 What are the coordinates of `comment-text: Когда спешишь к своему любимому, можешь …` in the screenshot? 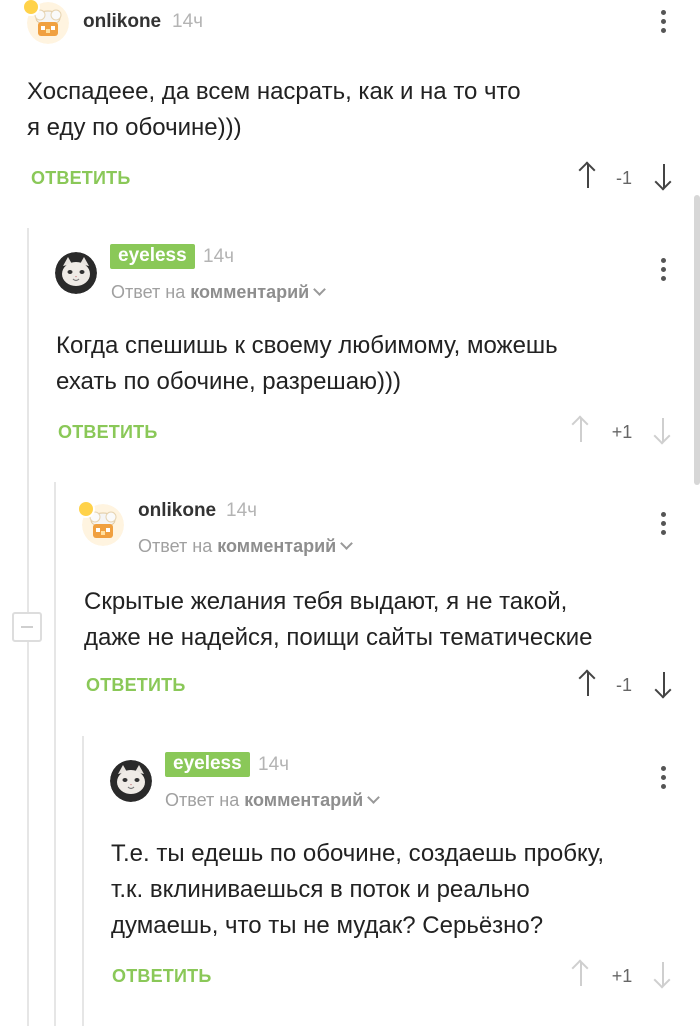 It's located at (307, 363).